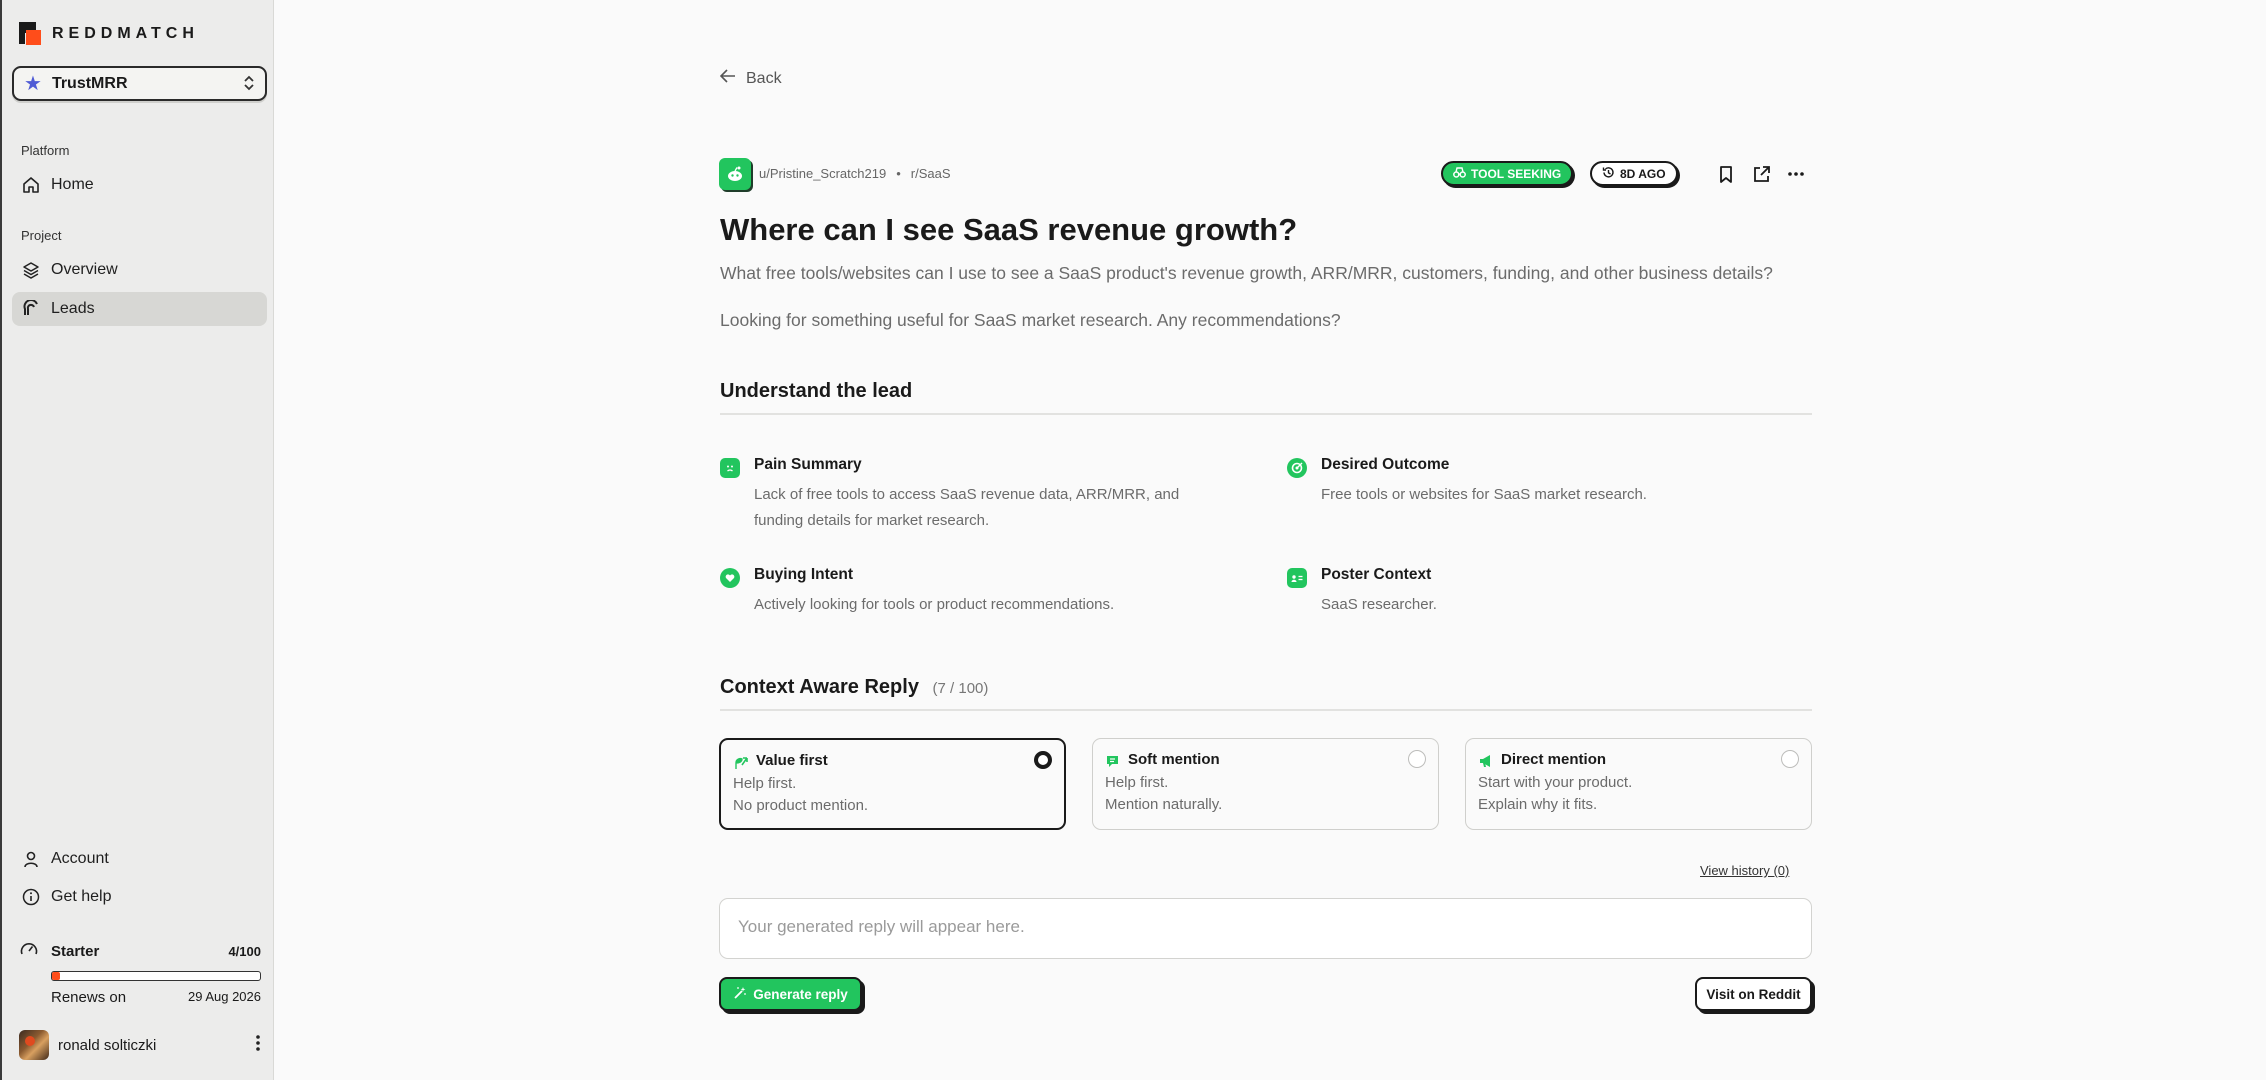 The image size is (2266, 1080). I want to click on understand-title-label: Understand the lead, so click(816, 391).